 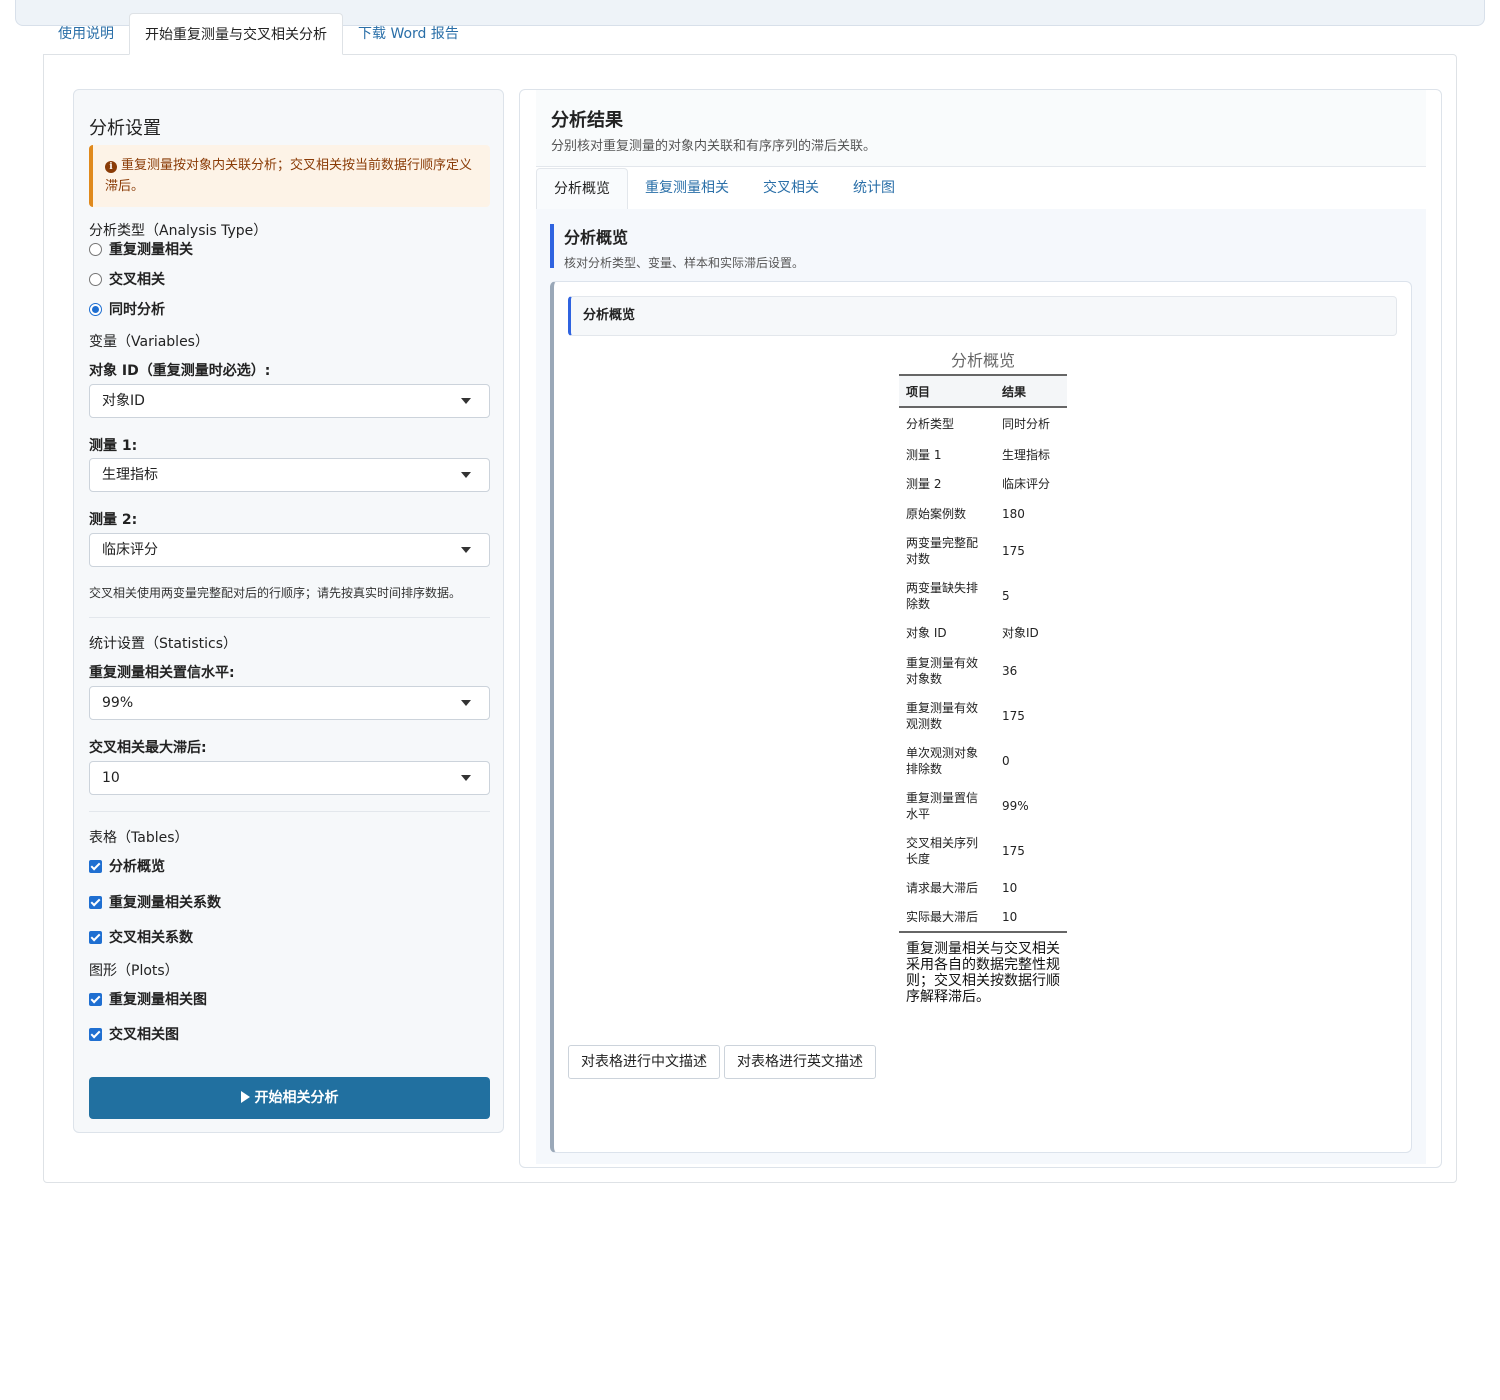 What do you see at coordinates (1026, 454) in the screenshot?
I see `table-cell-value: 生理指标` at bounding box center [1026, 454].